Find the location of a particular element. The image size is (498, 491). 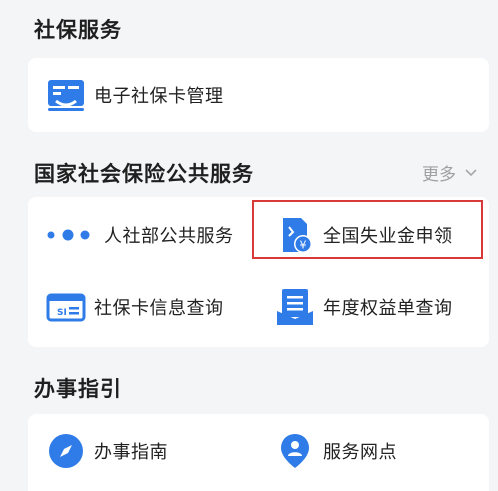

service-guide-item: 办事指南 is located at coordinates (107, 451).